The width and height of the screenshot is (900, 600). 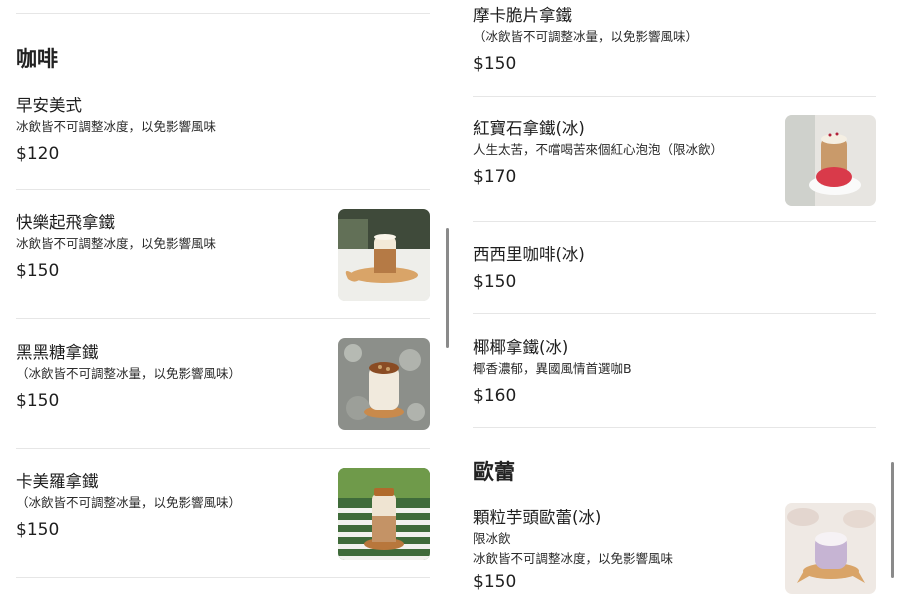 What do you see at coordinates (447, 288) in the screenshot?
I see `scrollbar-left` at bounding box center [447, 288].